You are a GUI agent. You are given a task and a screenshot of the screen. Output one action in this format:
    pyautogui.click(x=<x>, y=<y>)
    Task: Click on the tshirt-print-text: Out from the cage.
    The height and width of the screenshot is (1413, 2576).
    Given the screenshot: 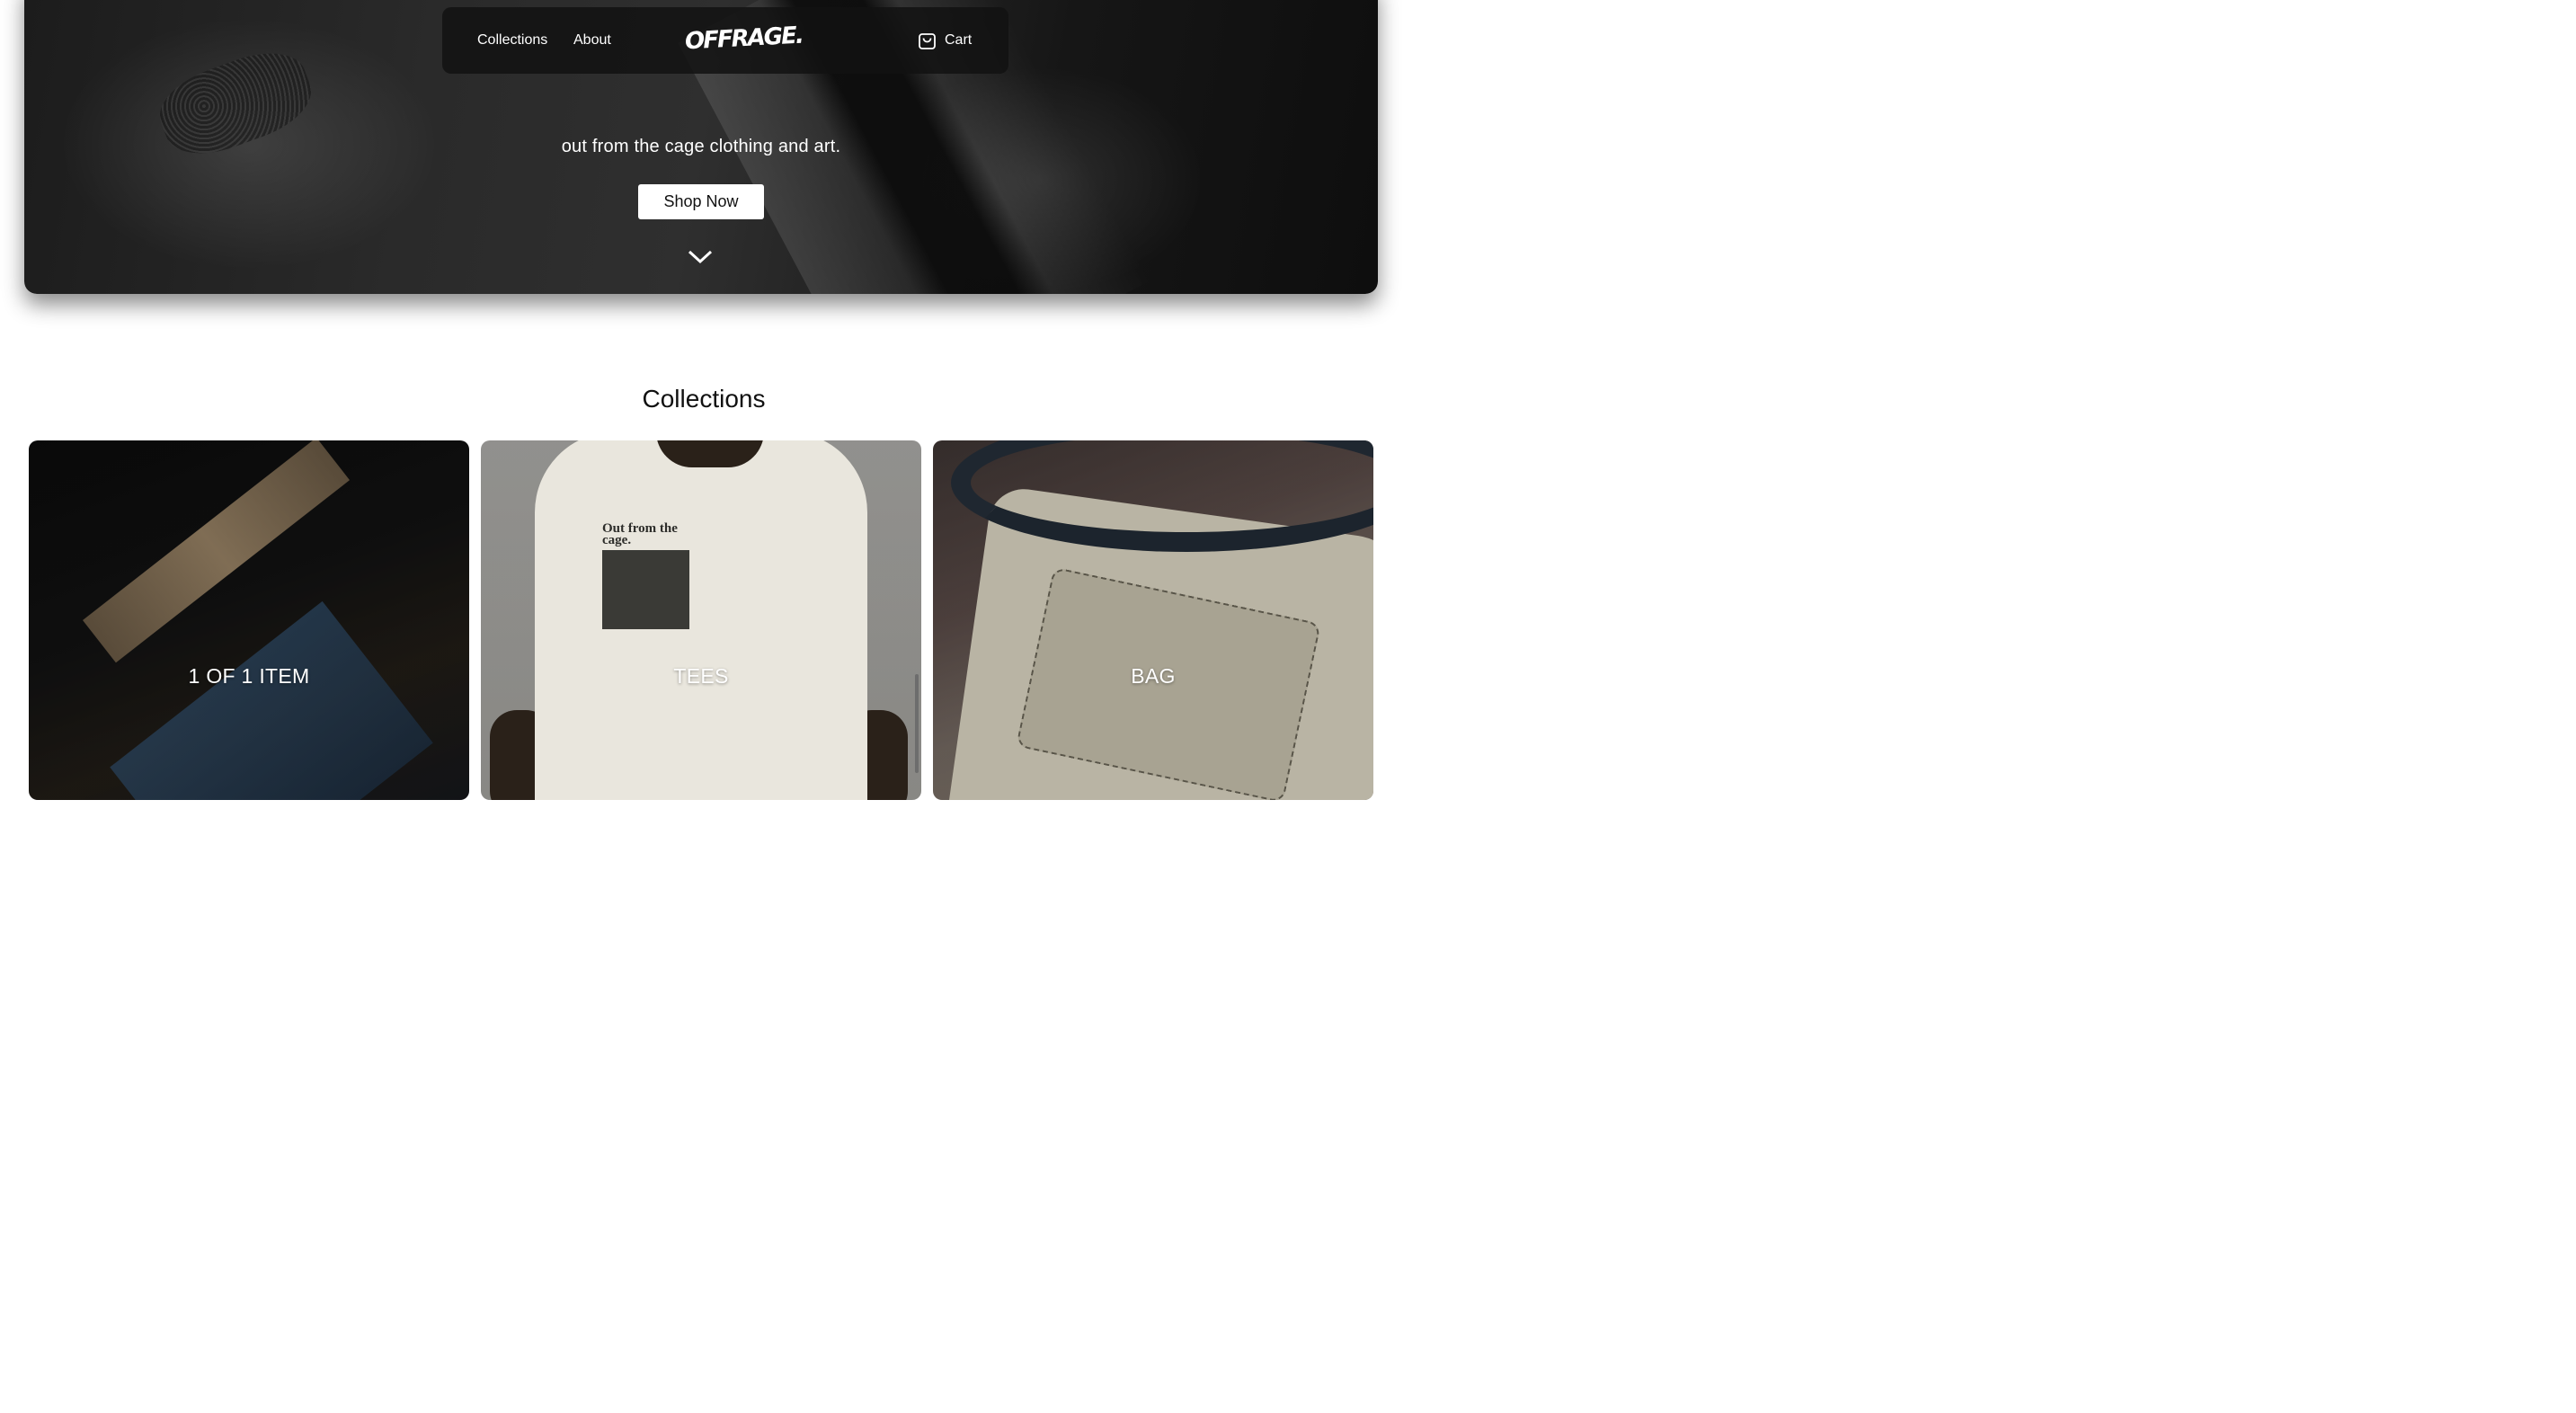 What is the action you would take?
    pyautogui.click(x=640, y=534)
    